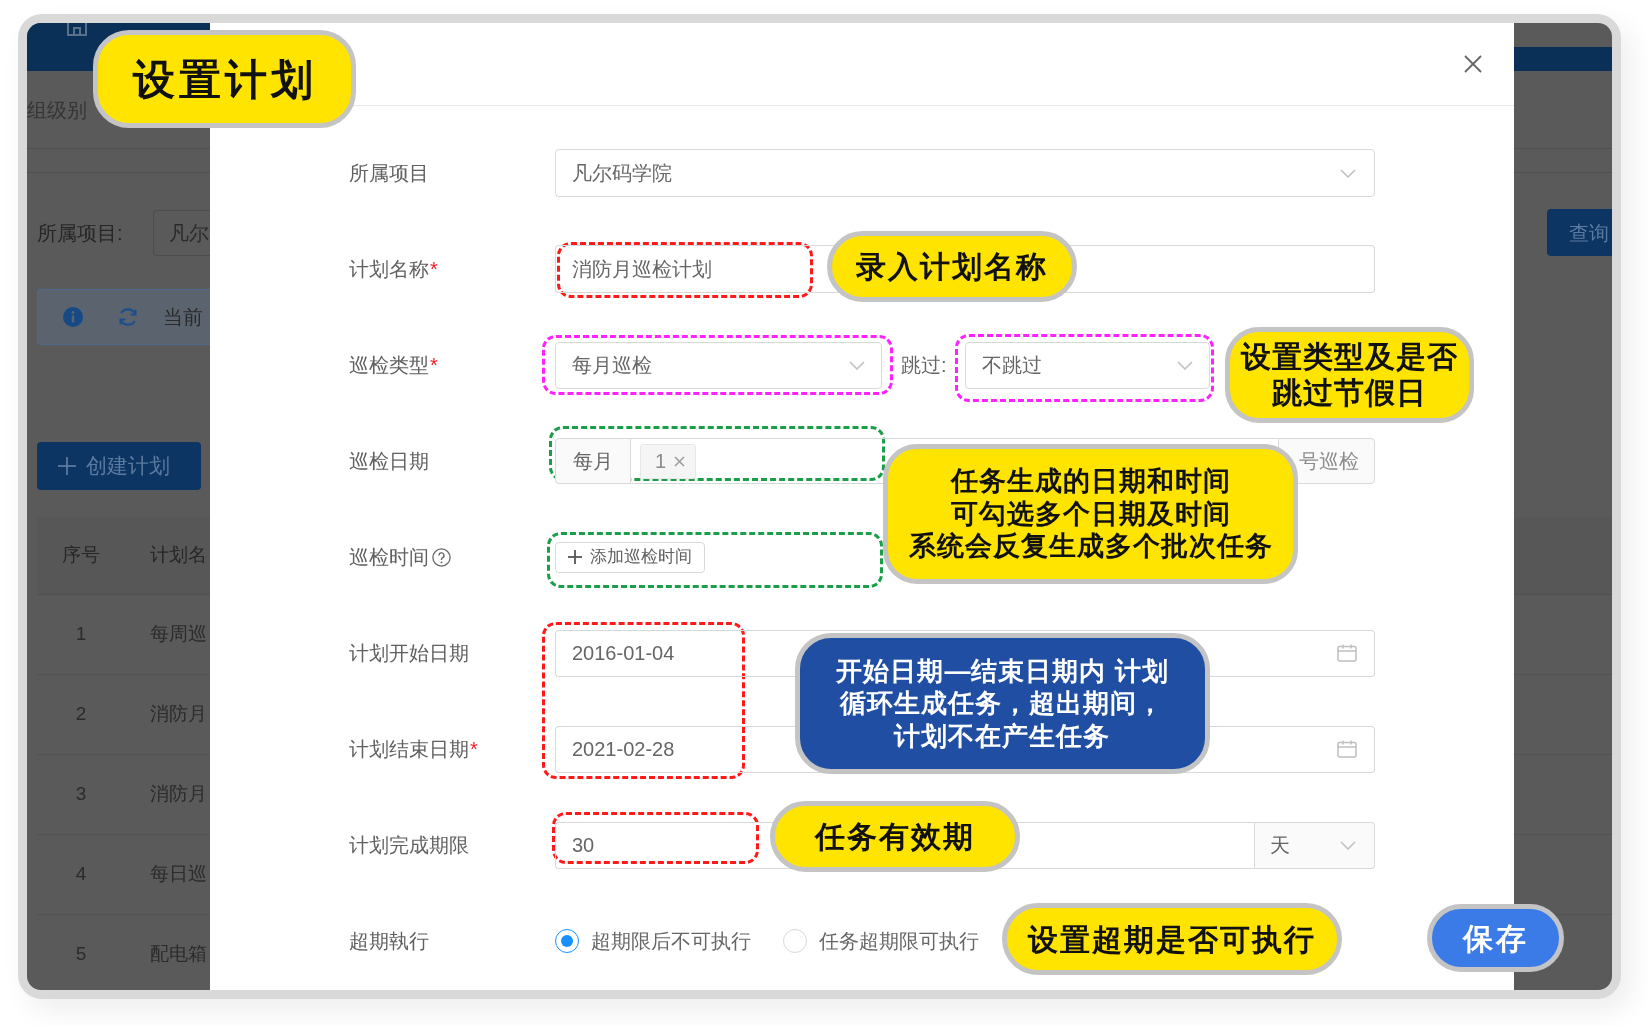  What do you see at coordinates (389, 461) in the screenshot?
I see `field-label: 巡检日期` at bounding box center [389, 461].